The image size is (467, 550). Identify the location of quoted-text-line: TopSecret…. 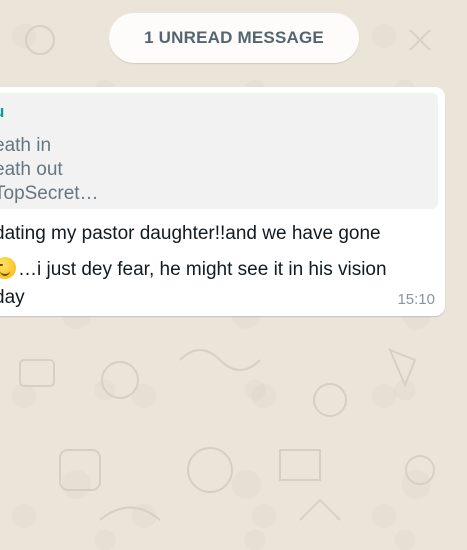
(49, 193).